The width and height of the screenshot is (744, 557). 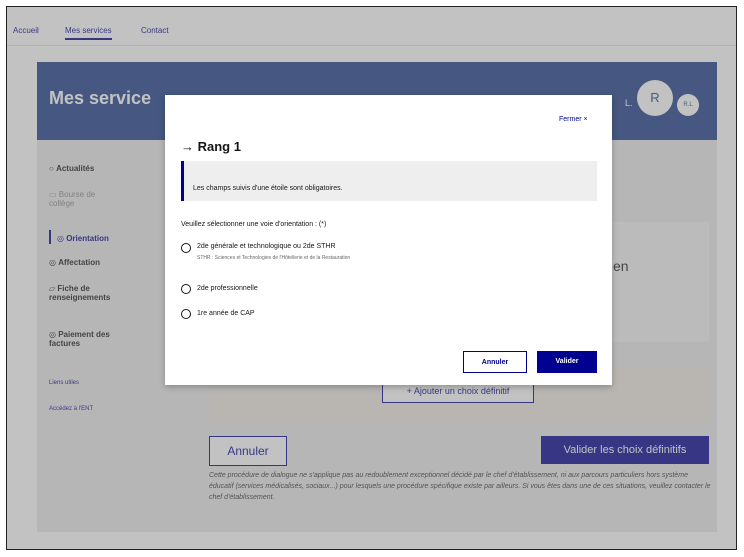 I want to click on option-label: 1re année de CAP, so click(x=226, y=313).